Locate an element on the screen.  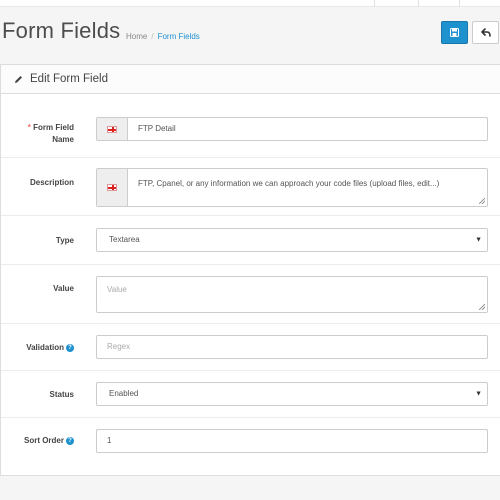
field-name-input: FTP Detail is located at coordinates (292, 129).